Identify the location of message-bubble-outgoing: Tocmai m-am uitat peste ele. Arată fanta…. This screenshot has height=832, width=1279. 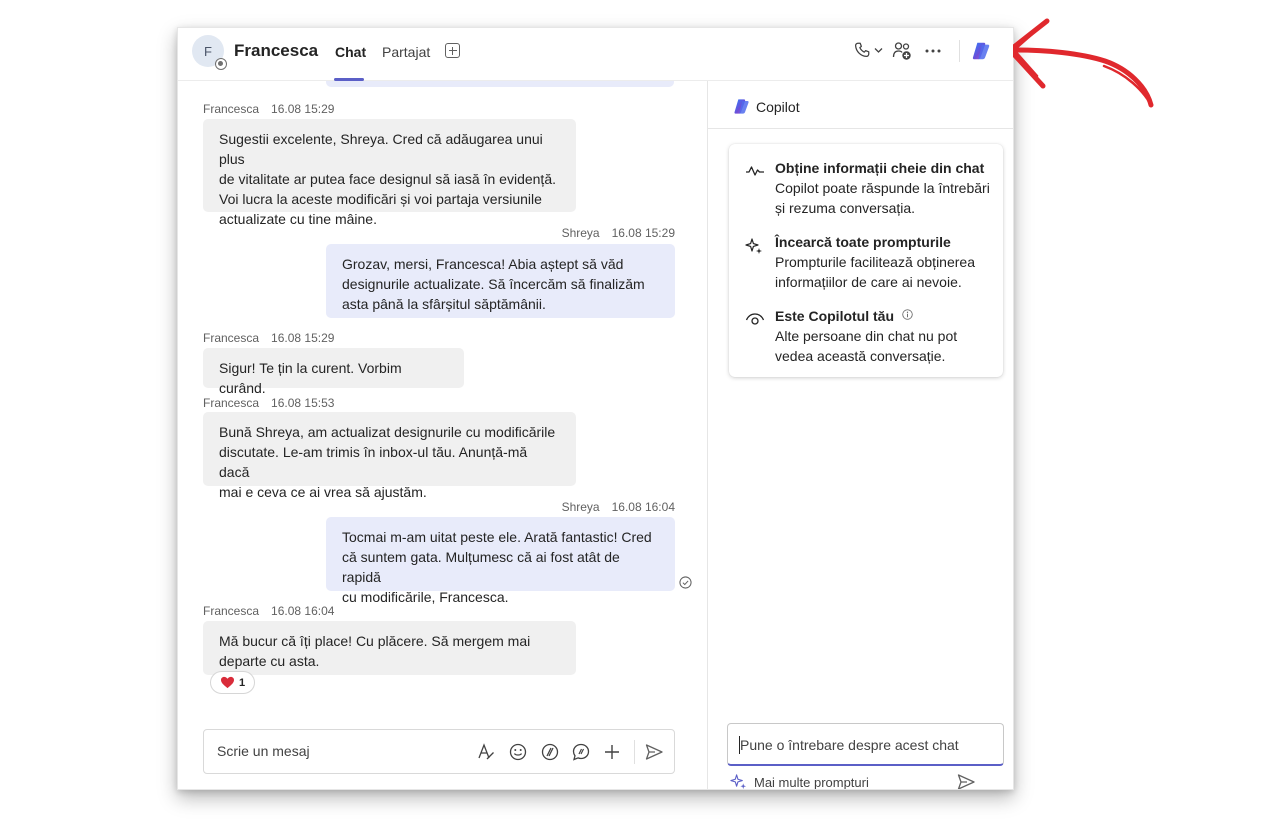
(500, 561).